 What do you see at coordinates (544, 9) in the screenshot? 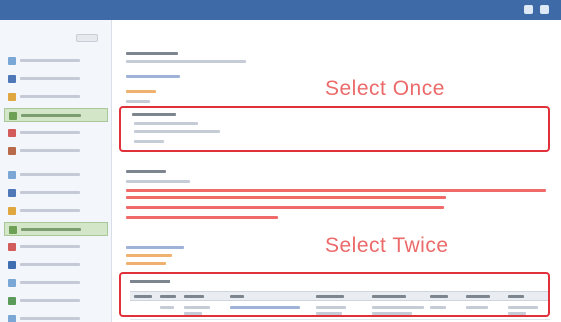
I see `close-icon` at bounding box center [544, 9].